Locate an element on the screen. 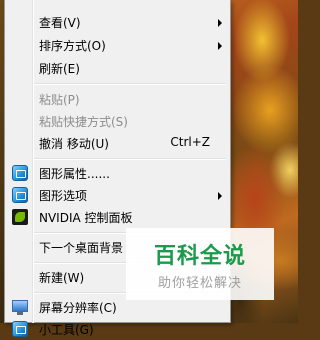  watermark-subtitle: 助你轻松解决 is located at coordinates (199, 283).